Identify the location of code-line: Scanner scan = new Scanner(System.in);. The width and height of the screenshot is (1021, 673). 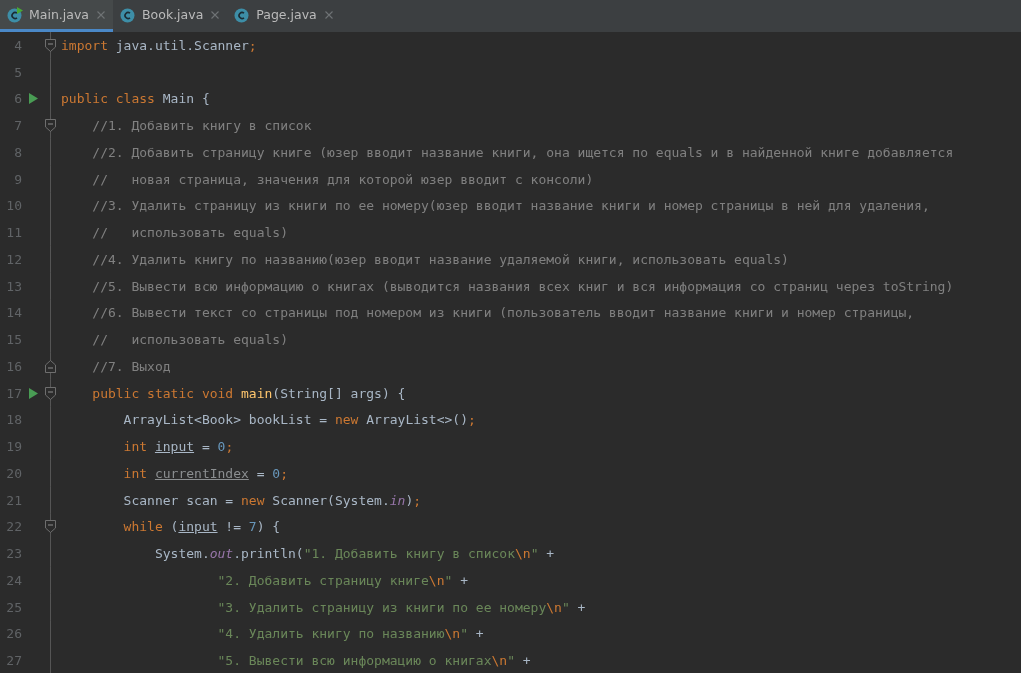
(272, 500).